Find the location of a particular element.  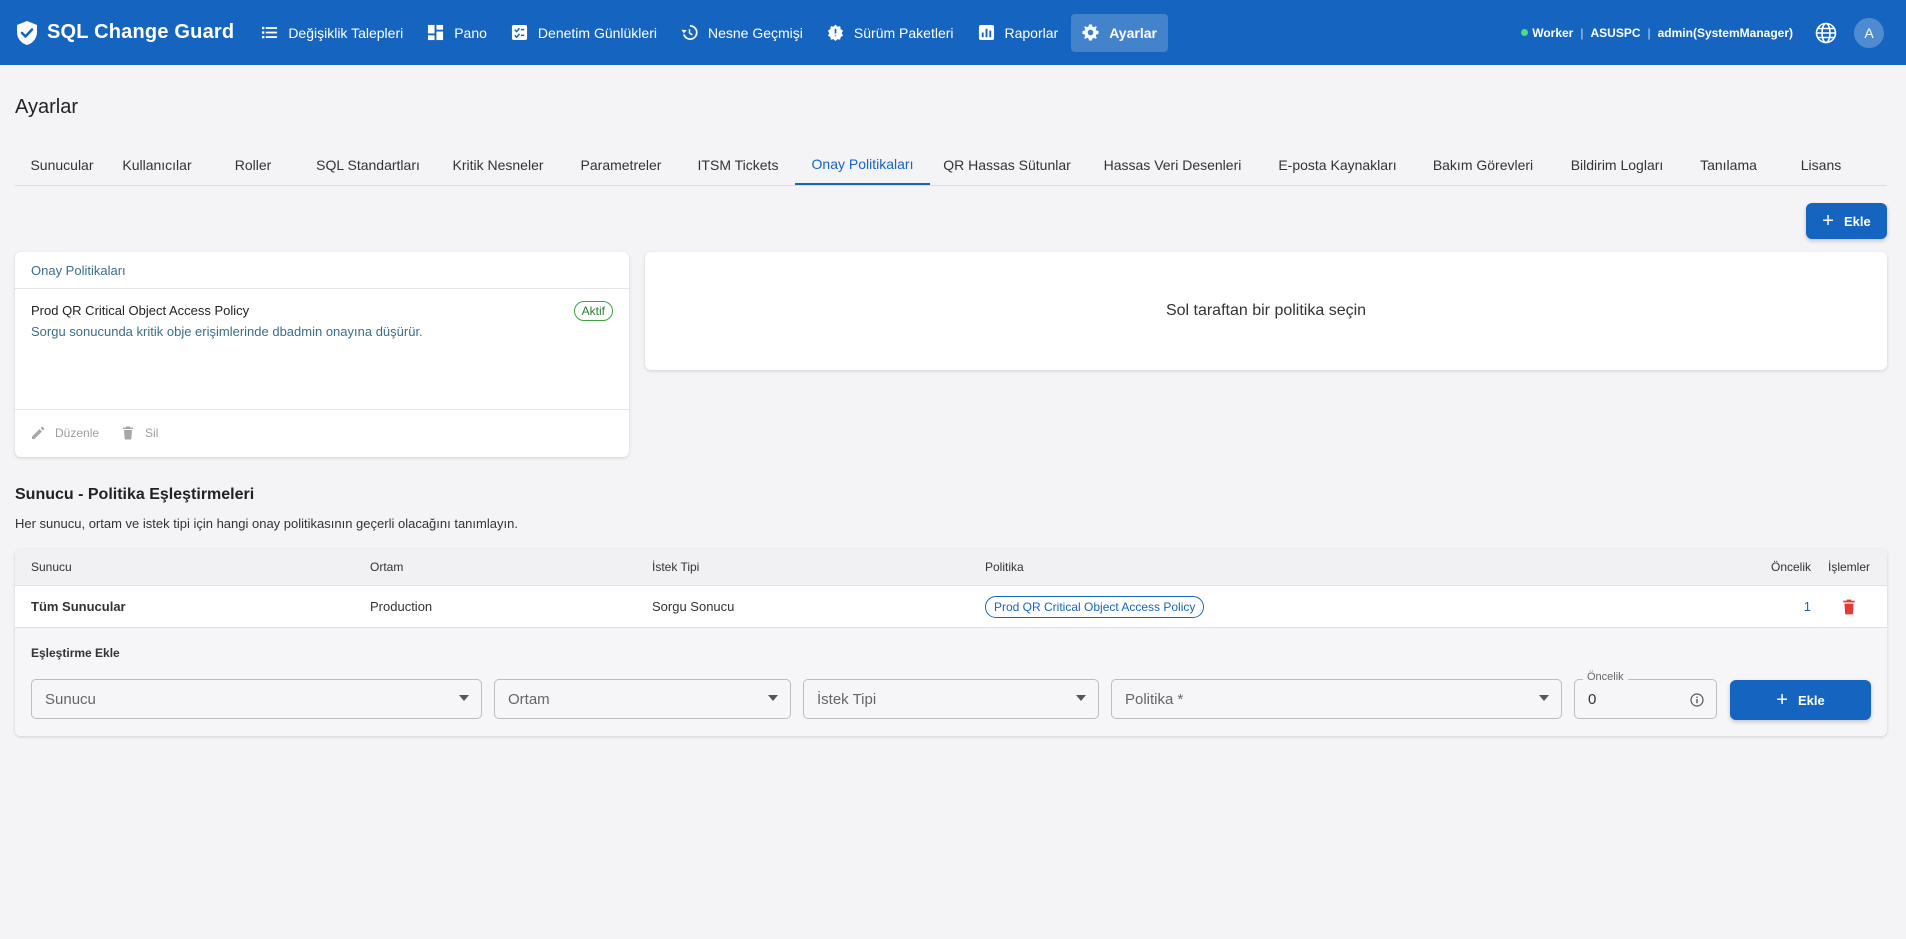

tab-approval-policies: Onay Politikaları is located at coordinates (862, 165).